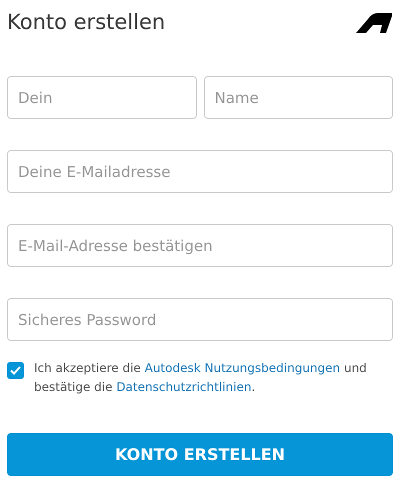 The image size is (400, 477). I want to click on submit-button: KONTO ERSTELLEN, so click(200, 454).